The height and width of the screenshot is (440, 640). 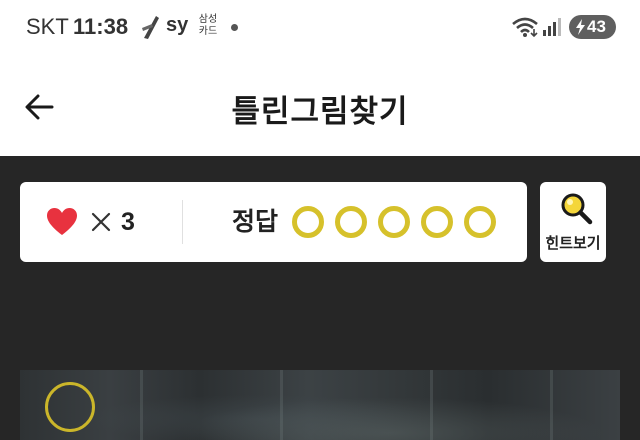 What do you see at coordinates (208, 19) in the screenshot?
I see `card-label-top: 삼성` at bounding box center [208, 19].